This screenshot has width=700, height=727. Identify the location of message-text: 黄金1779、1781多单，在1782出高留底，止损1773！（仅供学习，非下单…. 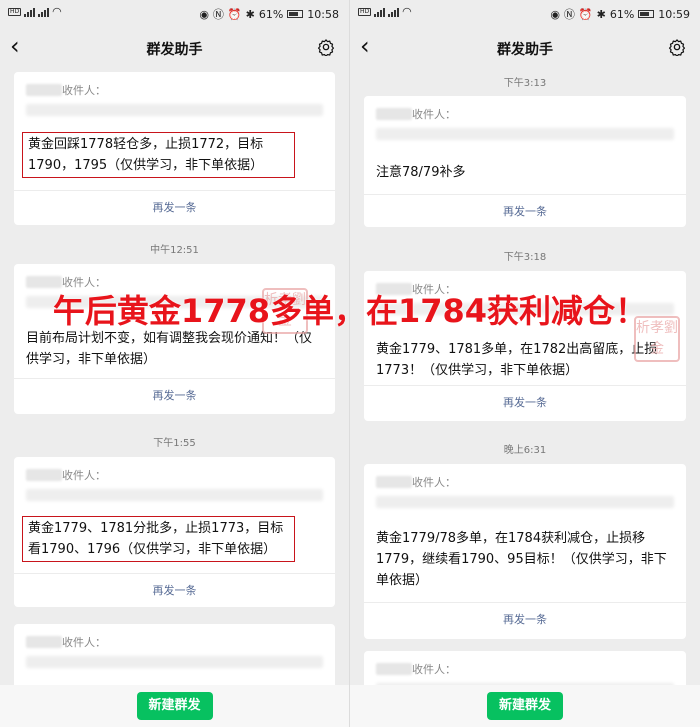
(517, 360).